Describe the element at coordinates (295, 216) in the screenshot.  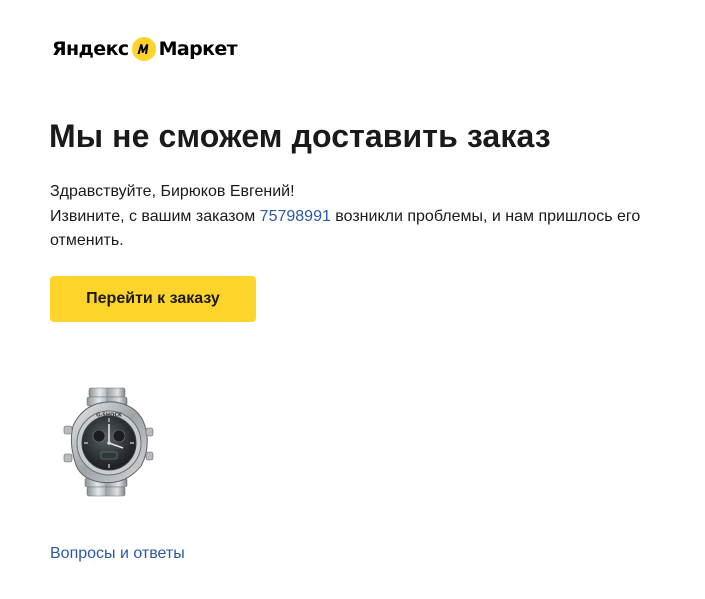
I see `order-number-link: 75798991` at that location.